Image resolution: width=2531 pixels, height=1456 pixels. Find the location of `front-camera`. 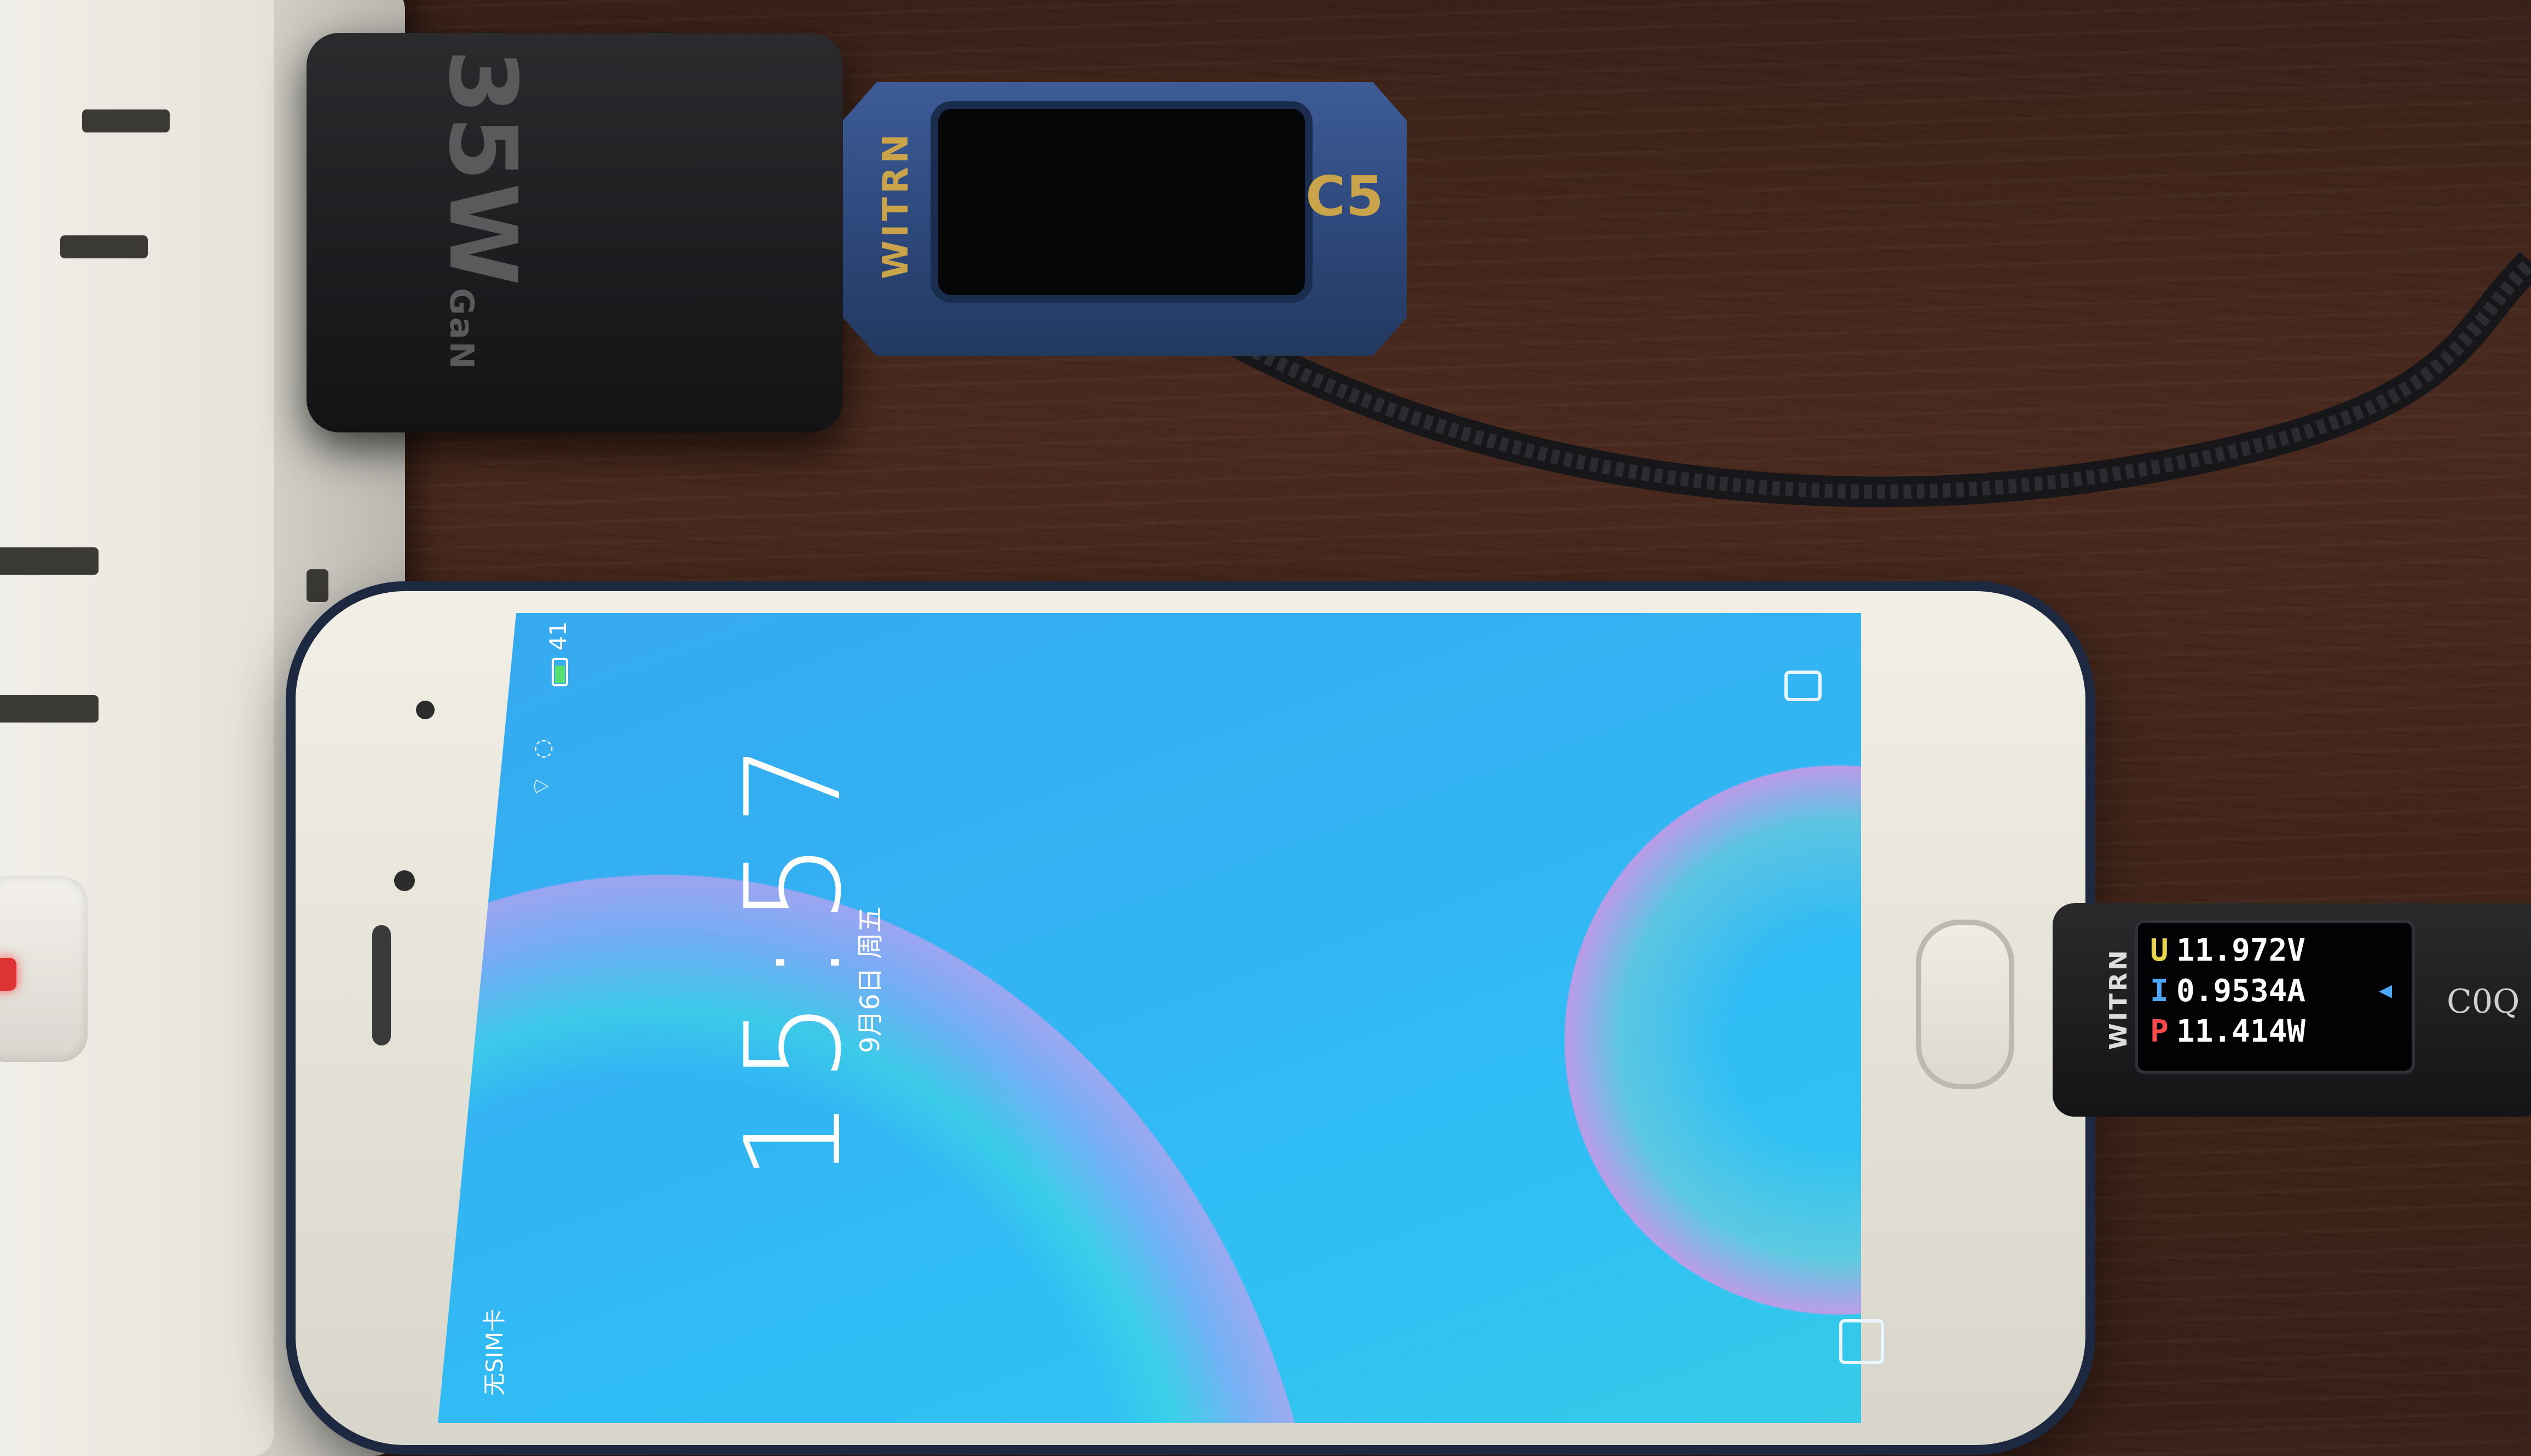

front-camera is located at coordinates (404, 881).